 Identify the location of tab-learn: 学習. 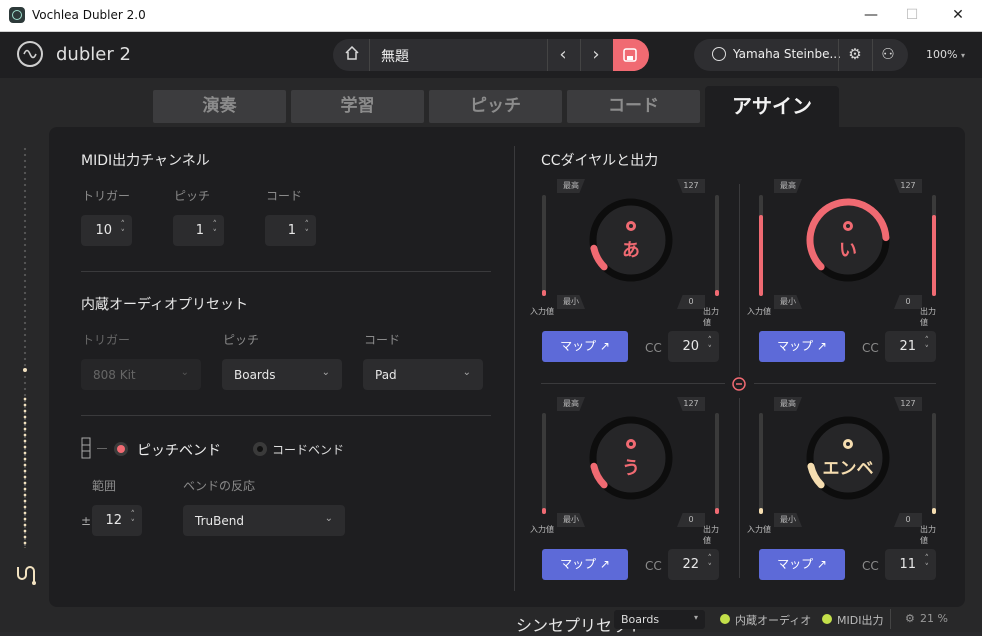
(357, 106).